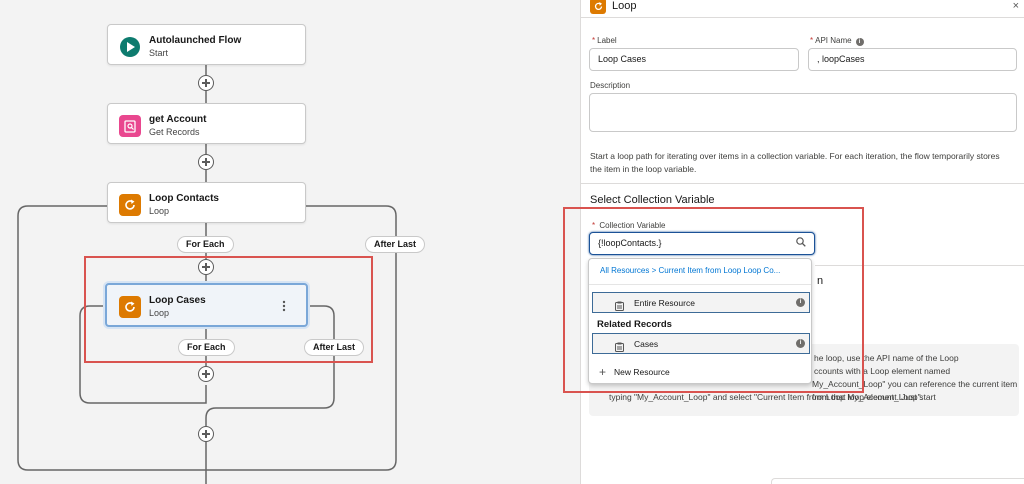  What do you see at coordinates (652, 200) in the screenshot?
I see `section-title: Select Collection Variable` at bounding box center [652, 200].